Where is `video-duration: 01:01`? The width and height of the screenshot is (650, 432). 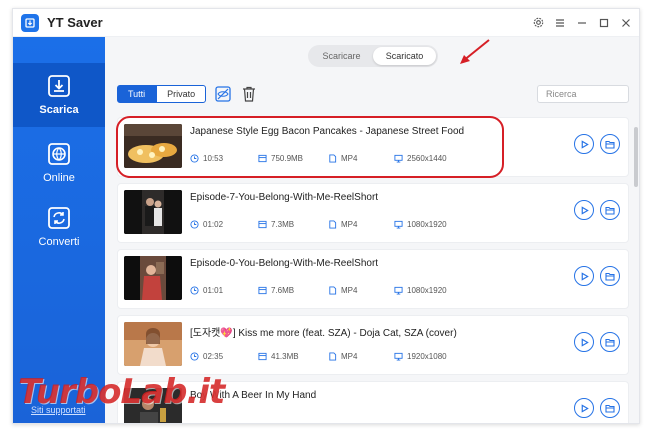 video-duration: 01:01 is located at coordinates (213, 290).